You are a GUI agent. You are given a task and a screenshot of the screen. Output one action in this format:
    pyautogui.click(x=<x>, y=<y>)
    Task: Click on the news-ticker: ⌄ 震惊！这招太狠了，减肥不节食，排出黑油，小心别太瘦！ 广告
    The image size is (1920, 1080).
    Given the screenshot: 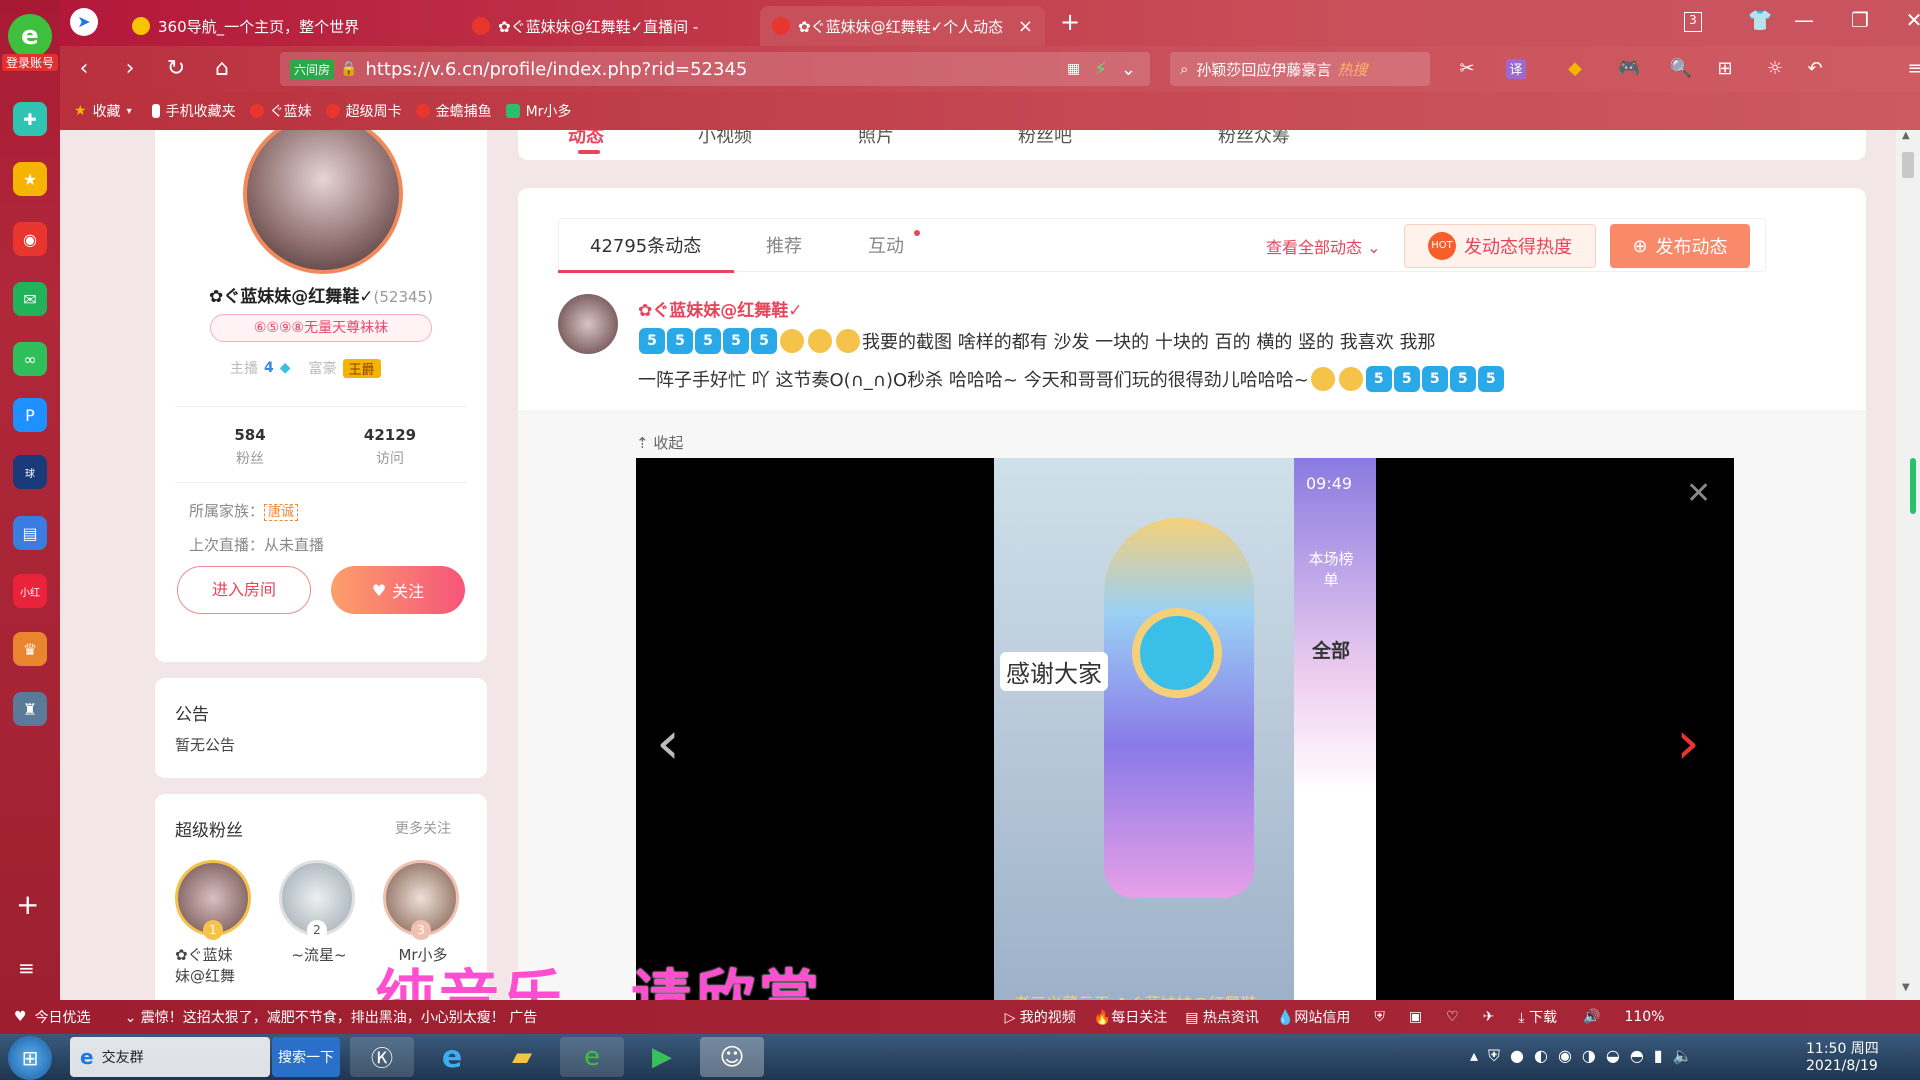 What is the action you would take?
    pyautogui.click(x=345, y=1017)
    